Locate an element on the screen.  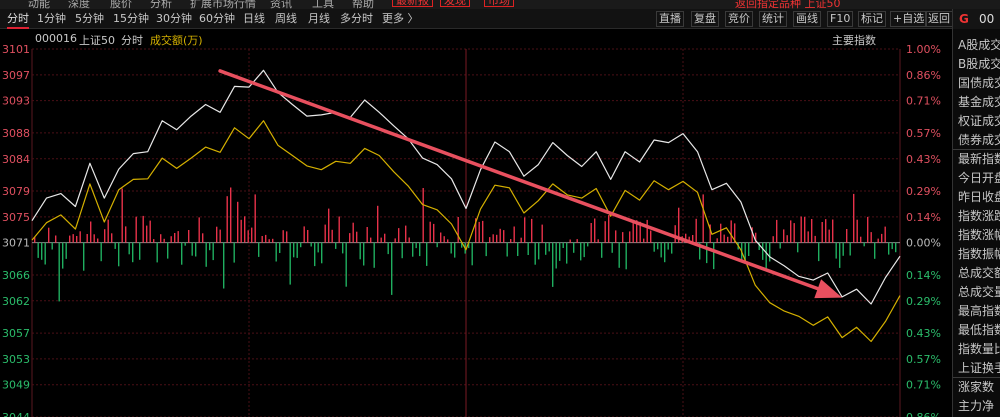
sidebar-row: 基金成交 is located at coordinates (979, 102).